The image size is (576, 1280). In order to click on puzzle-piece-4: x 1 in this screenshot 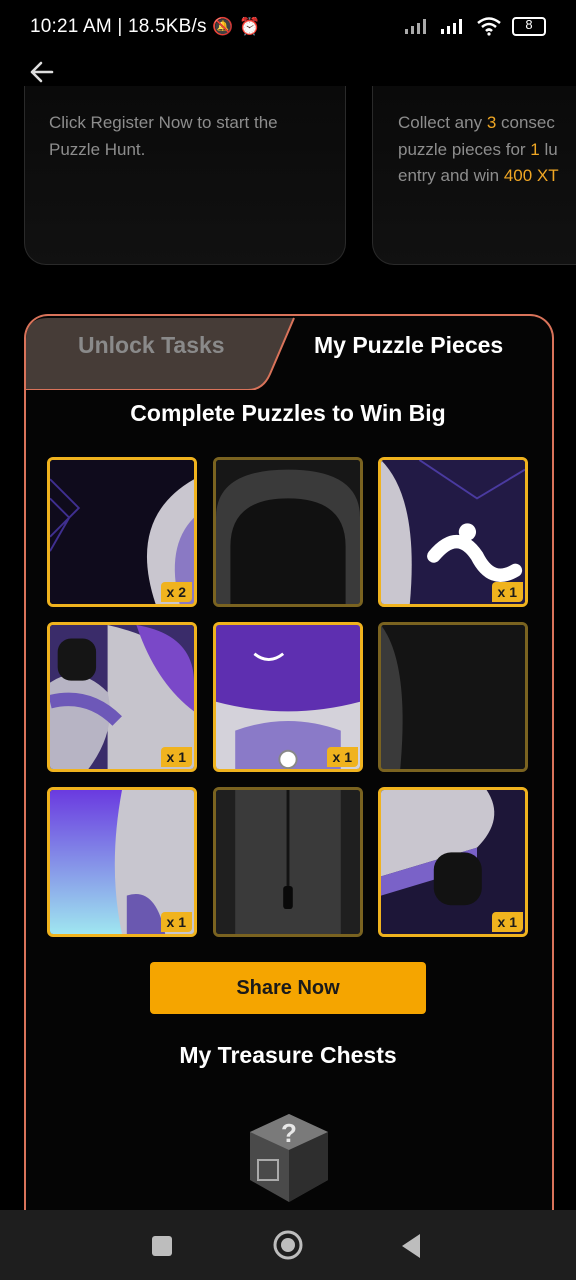, I will do `click(122, 697)`.